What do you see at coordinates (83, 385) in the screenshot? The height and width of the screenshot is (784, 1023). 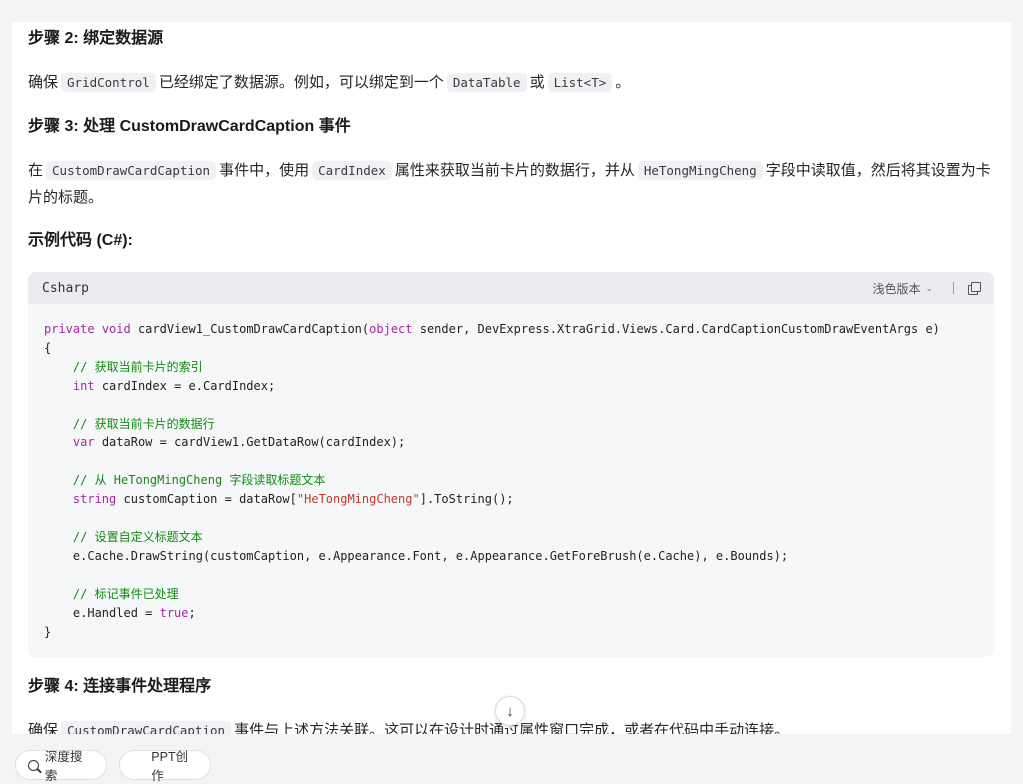 I see `code-token: int` at bounding box center [83, 385].